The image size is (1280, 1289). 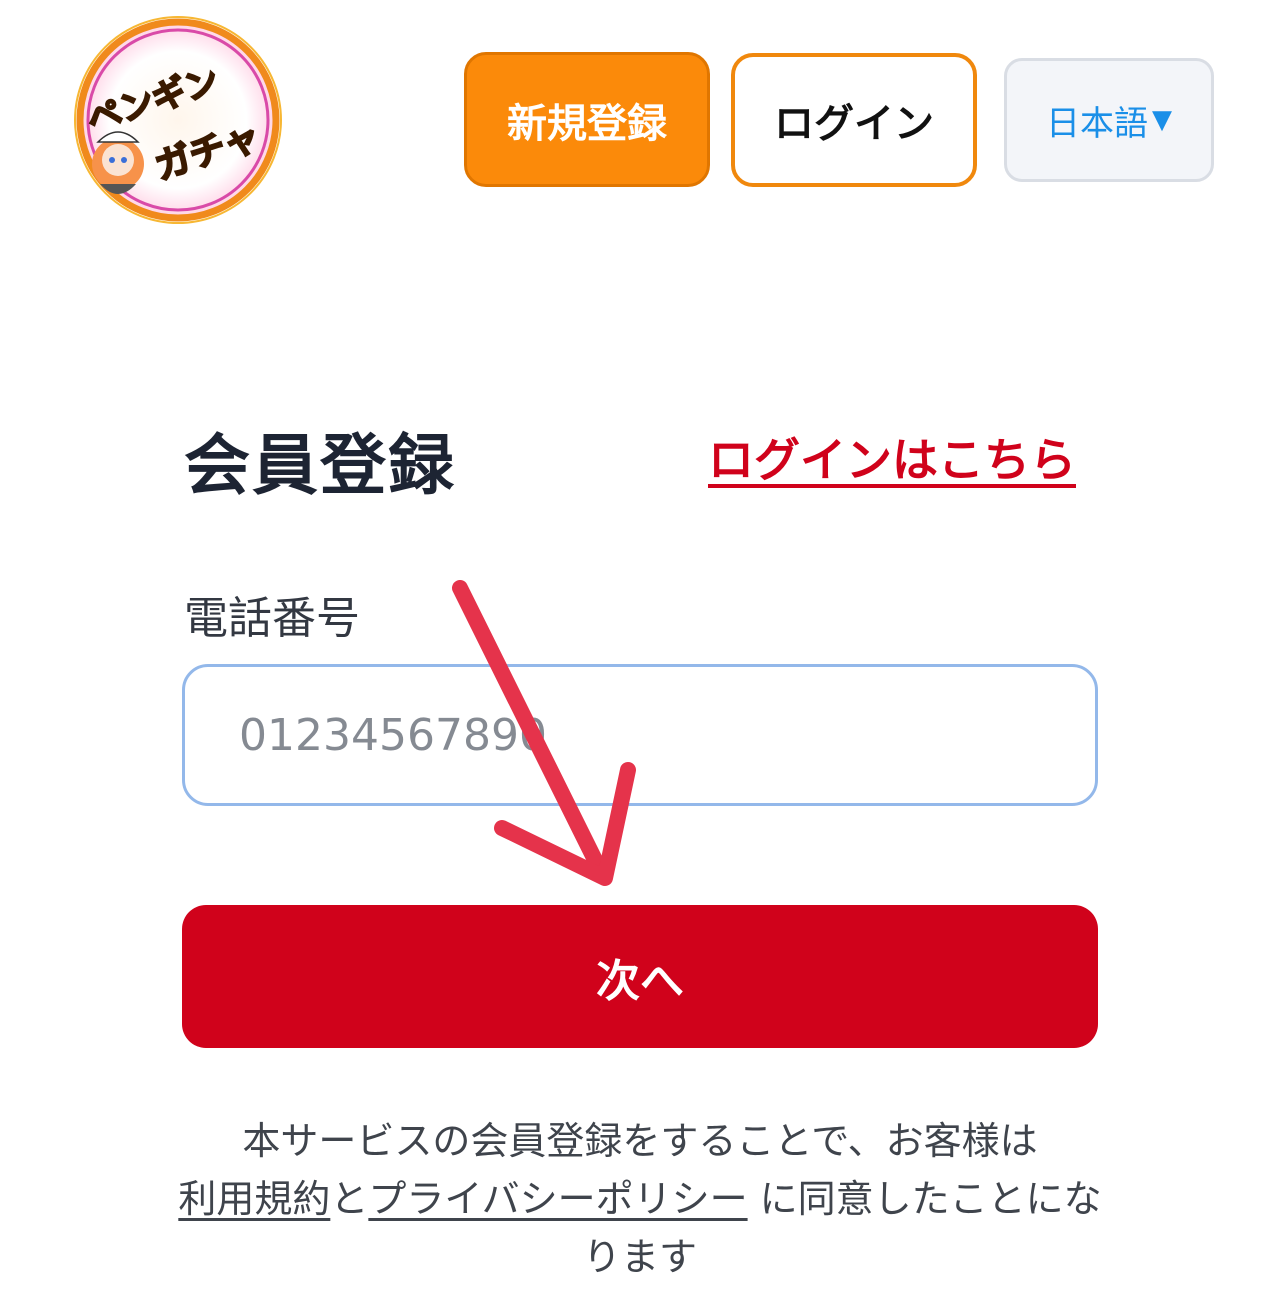 What do you see at coordinates (587, 123) in the screenshot?
I see `register-button-label: 新規登録` at bounding box center [587, 123].